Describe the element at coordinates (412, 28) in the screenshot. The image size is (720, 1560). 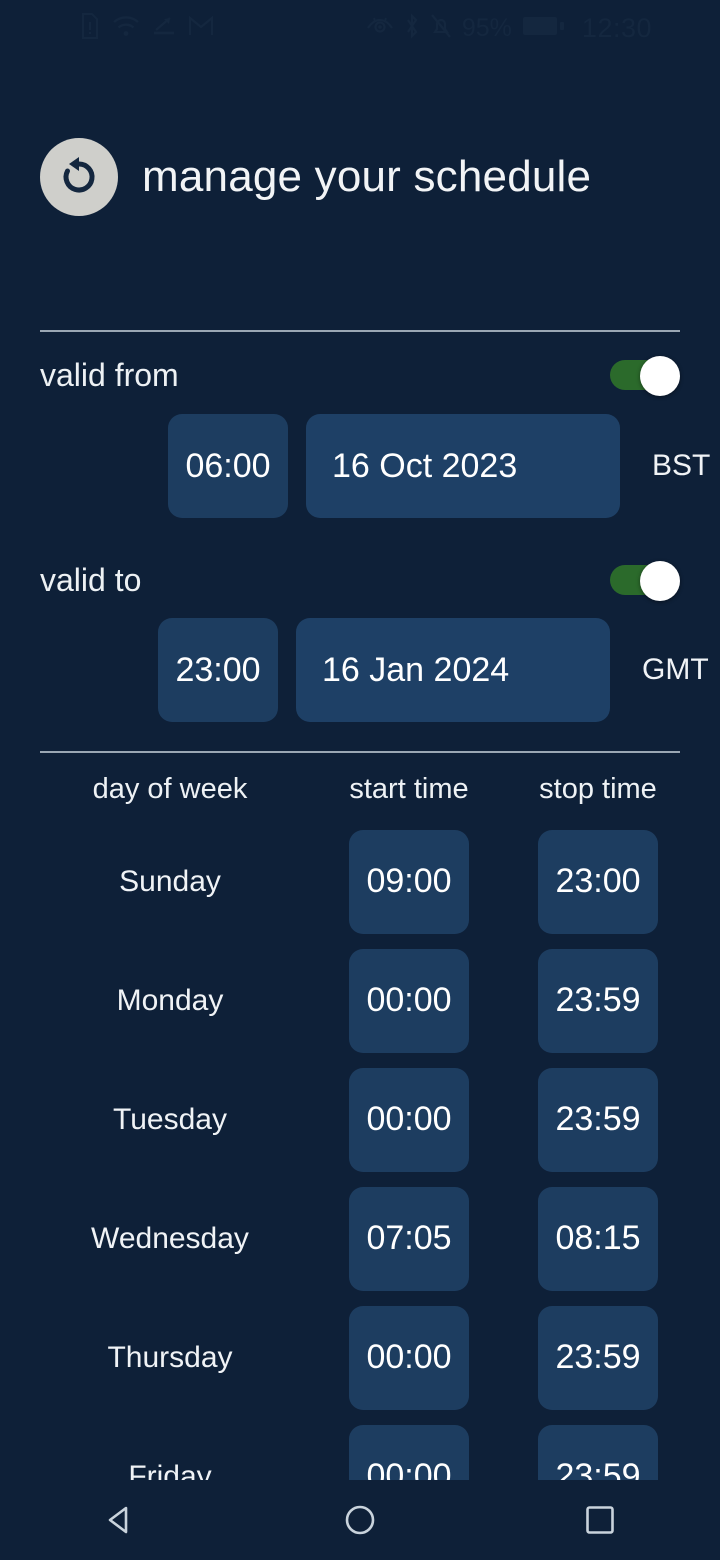
I see `bluetooth-icon` at that location.